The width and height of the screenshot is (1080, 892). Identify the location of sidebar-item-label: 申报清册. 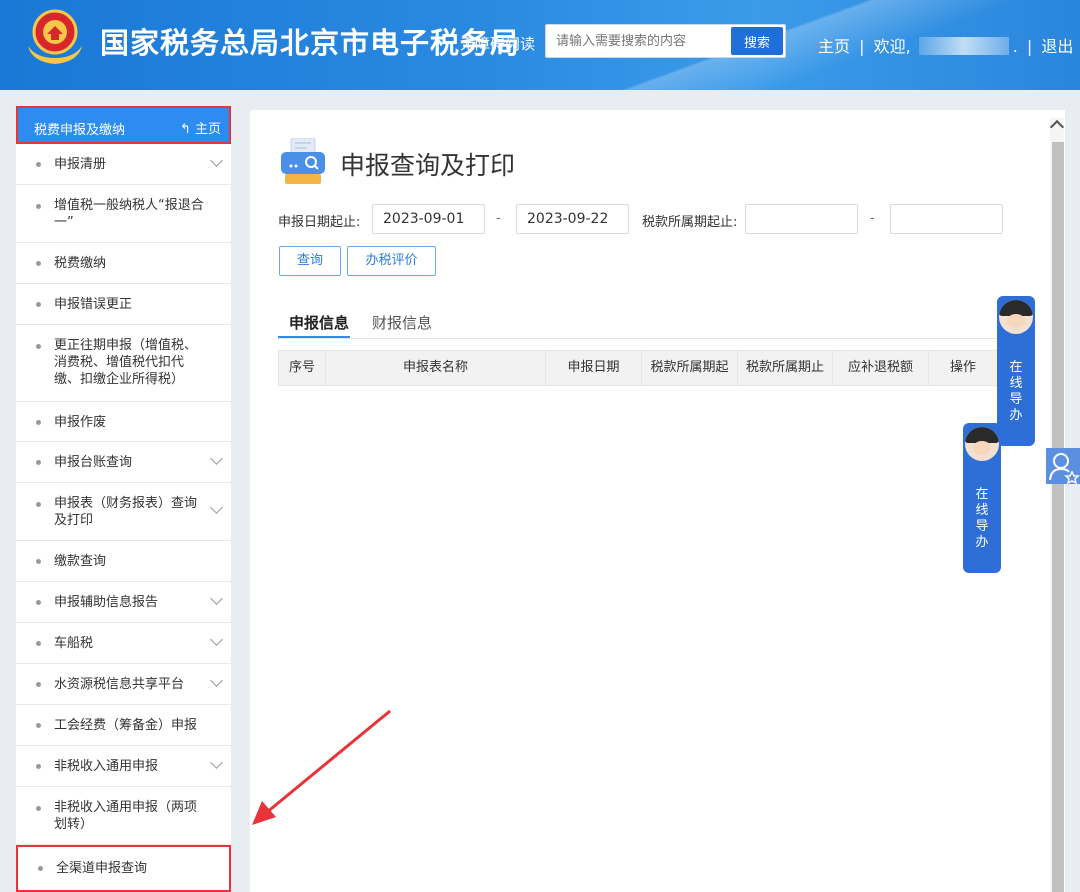
(80, 164).